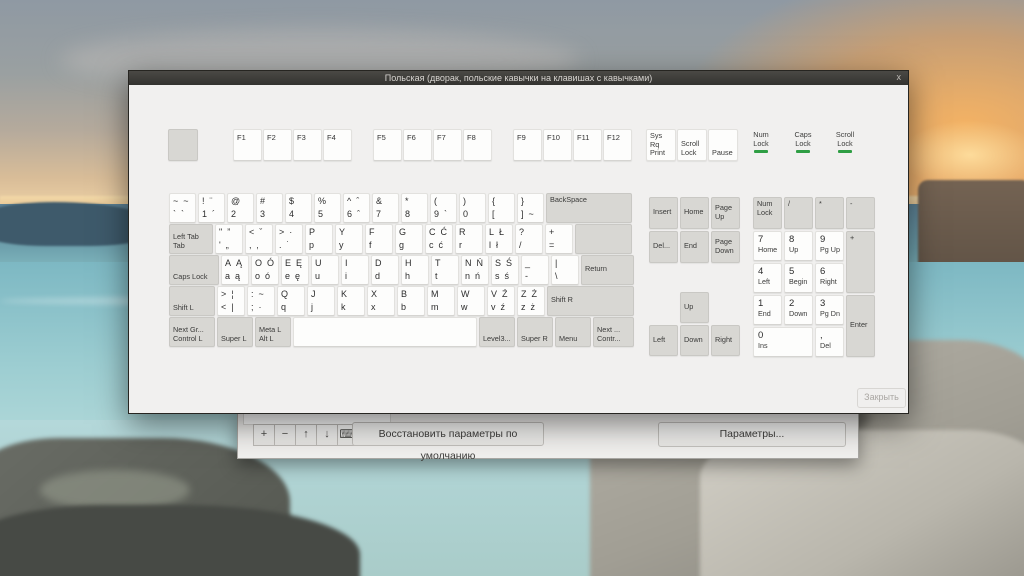  Describe the element at coordinates (725, 247) in the screenshot. I see `key-page: Page Down` at that location.